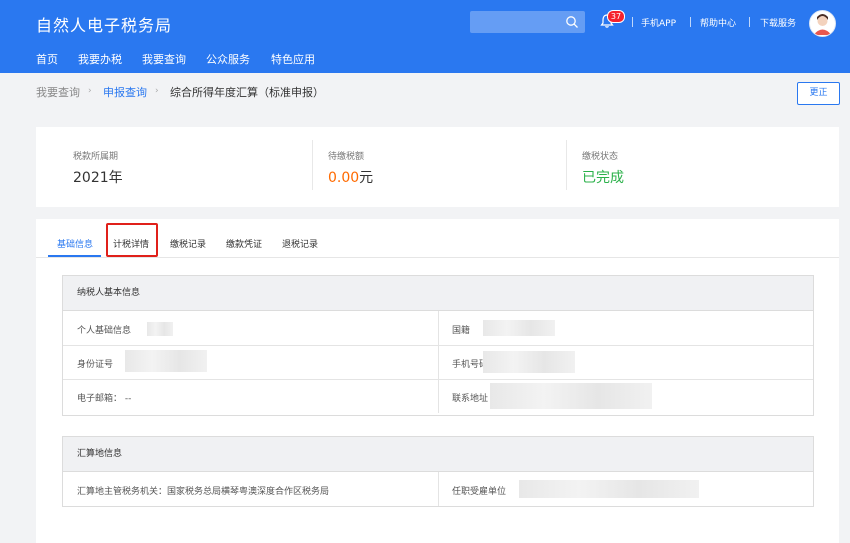 This screenshot has width=850, height=543. I want to click on amount-label: 待缴税额, so click(346, 157).